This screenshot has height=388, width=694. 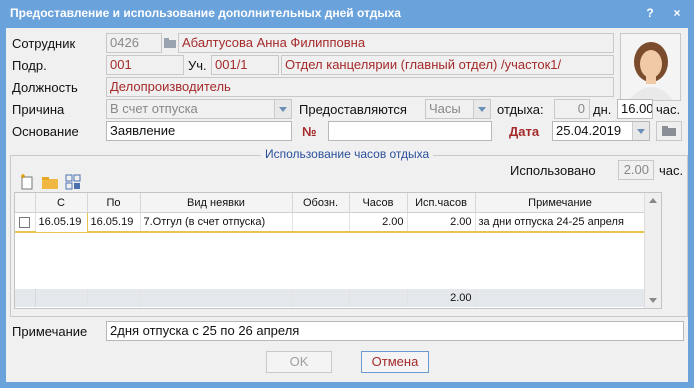 I want to click on cell-note: за дни отпуска 24-25 апреля, so click(x=560, y=222).